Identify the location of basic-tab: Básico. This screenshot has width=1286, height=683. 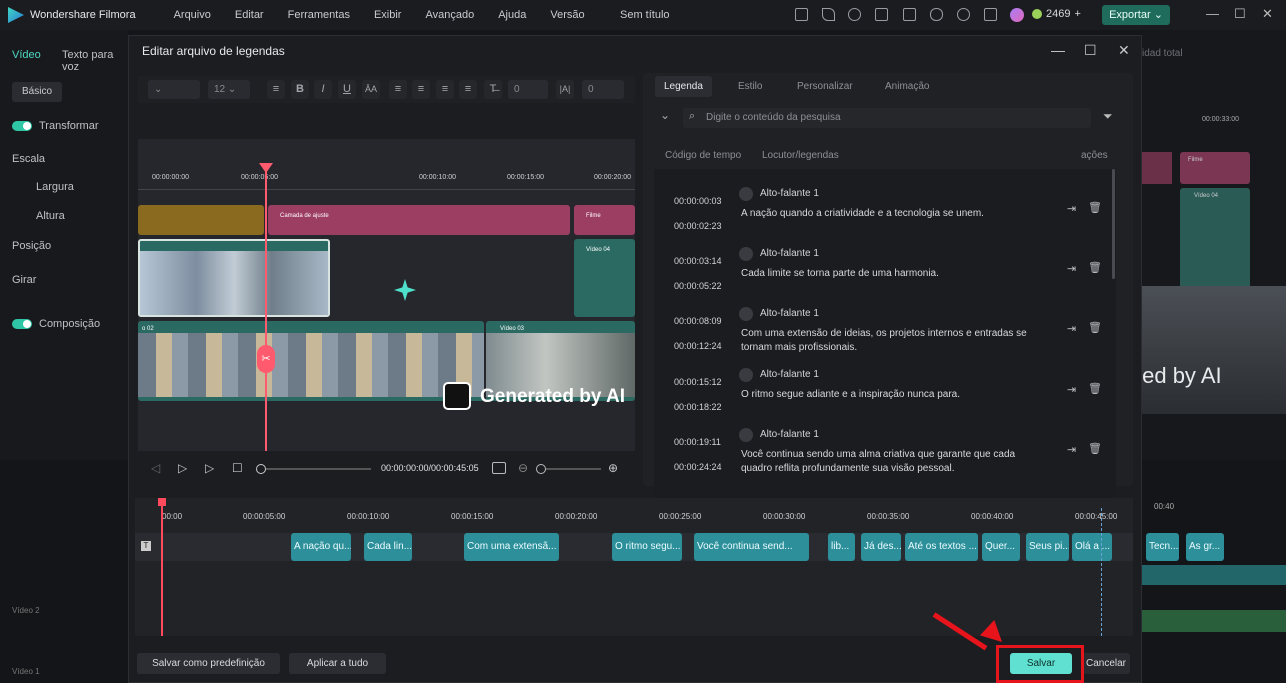
(37, 92).